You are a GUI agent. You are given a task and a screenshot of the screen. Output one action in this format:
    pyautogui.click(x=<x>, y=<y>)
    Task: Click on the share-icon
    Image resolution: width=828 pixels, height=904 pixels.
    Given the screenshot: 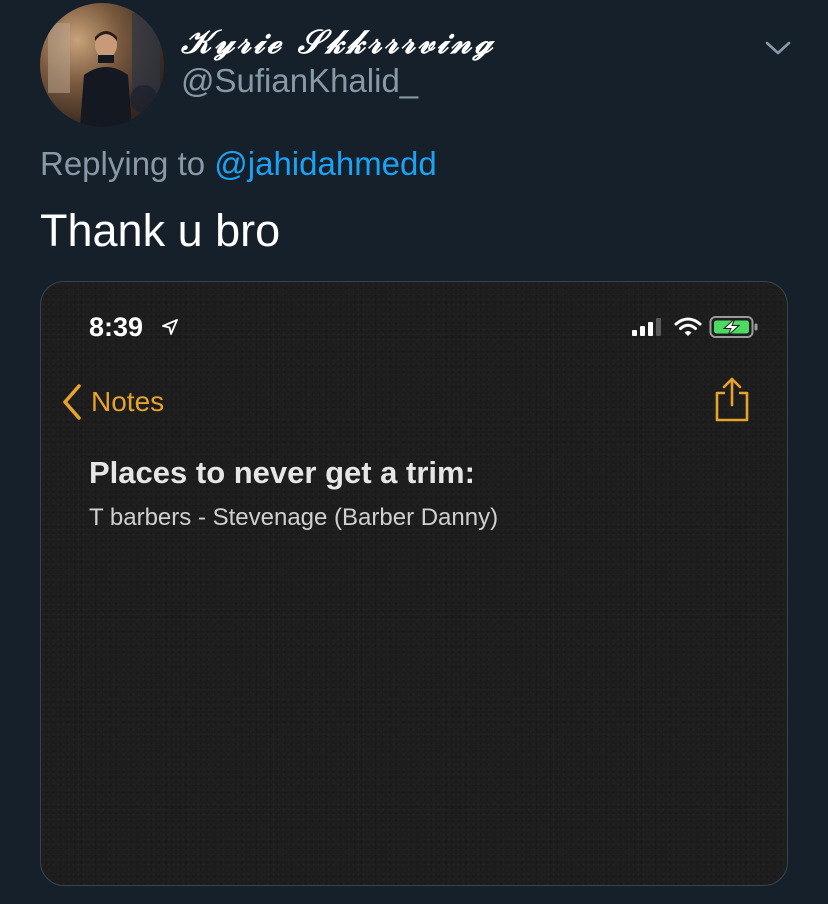 What is the action you would take?
    pyautogui.click(x=732, y=399)
    